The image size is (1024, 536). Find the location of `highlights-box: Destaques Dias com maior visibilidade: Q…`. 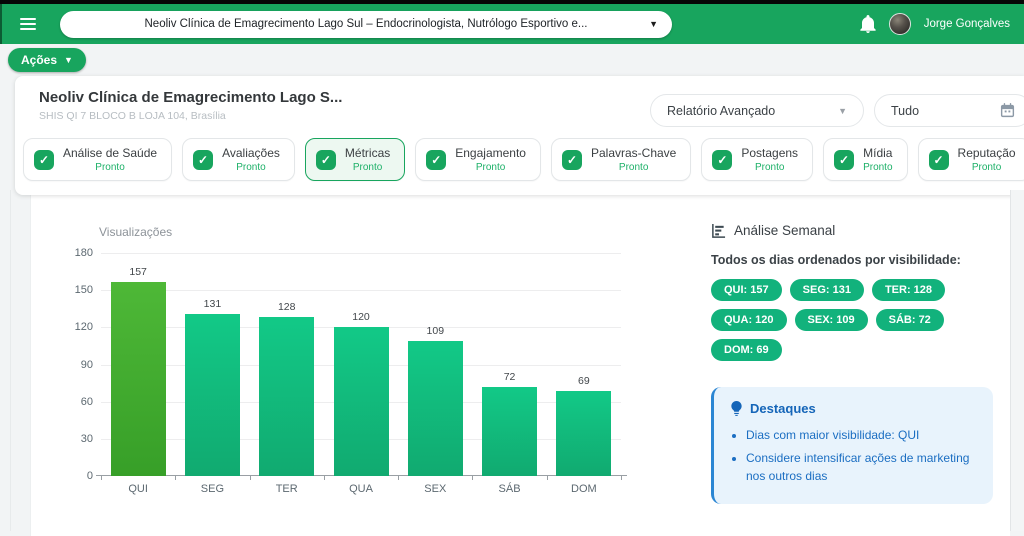

highlights-box: Destaques Dias com maior visibilidade: Q… is located at coordinates (852, 445).